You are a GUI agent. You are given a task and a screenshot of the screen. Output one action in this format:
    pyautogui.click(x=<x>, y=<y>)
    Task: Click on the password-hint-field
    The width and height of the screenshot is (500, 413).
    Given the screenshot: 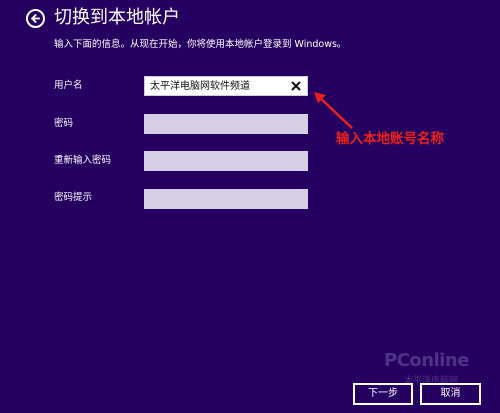 What is the action you would take?
    pyautogui.click(x=226, y=199)
    